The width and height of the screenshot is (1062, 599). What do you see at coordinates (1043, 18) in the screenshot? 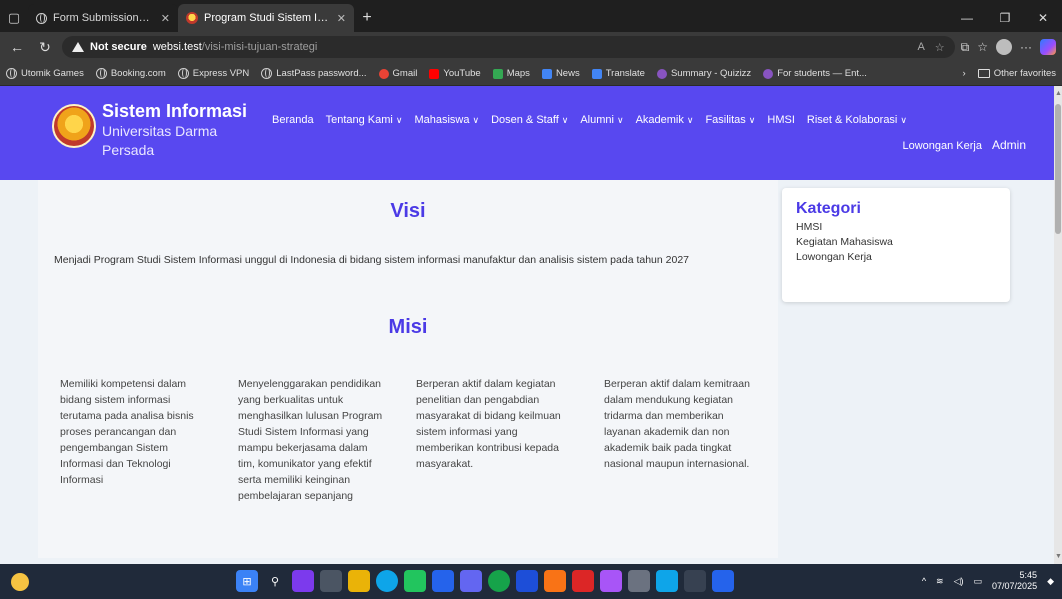
I see `close-window-icon: ✕` at bounding box center [1043, 18].